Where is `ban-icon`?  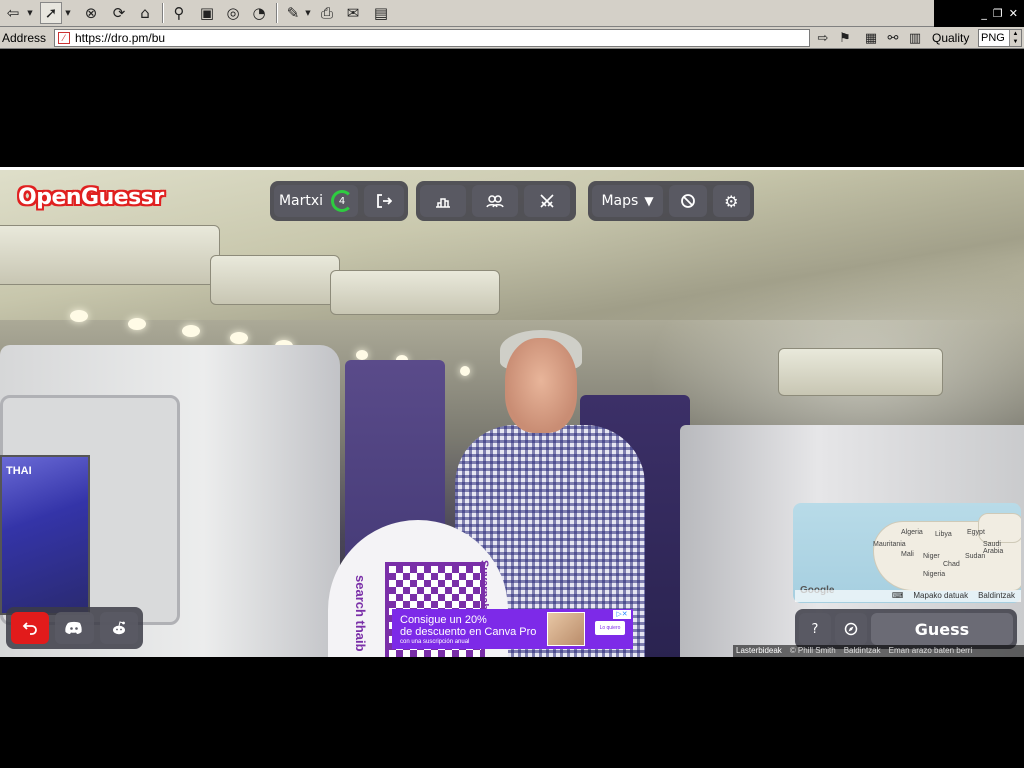
ban-icon is located at coordinates (687, 201).